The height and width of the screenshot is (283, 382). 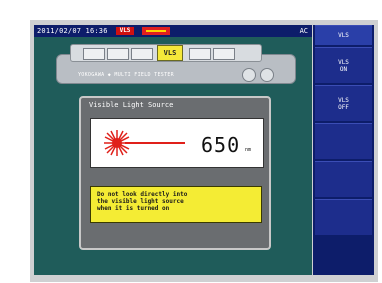 What do you see at coordinates (303, 31) in the screenshot?
I see `power-source-indicator: AC` at bounding box center [303, 31].